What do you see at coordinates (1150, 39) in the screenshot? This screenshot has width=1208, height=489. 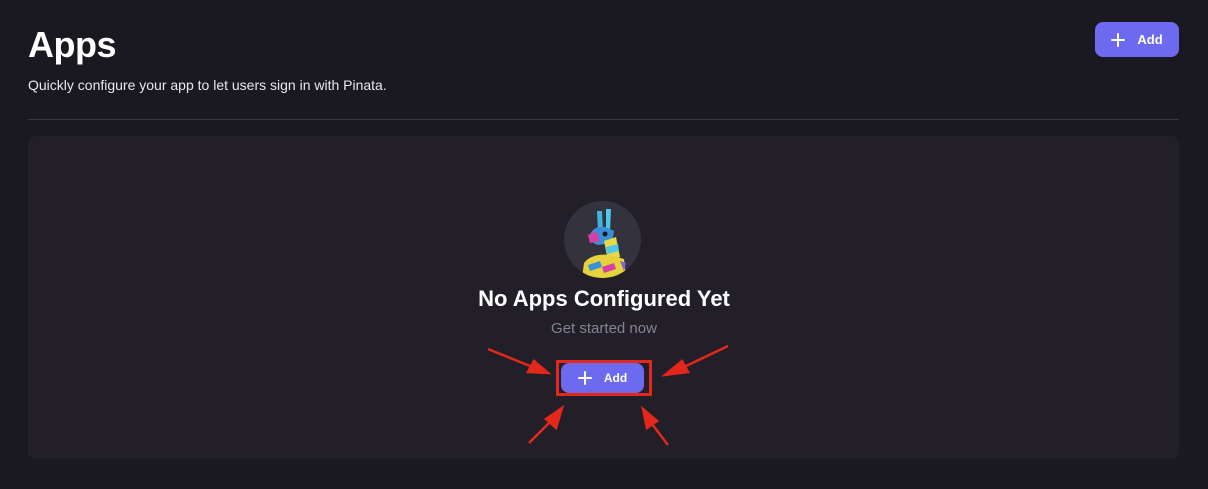 I see `header-add-label: Add` at bounding box center [1150, 39].